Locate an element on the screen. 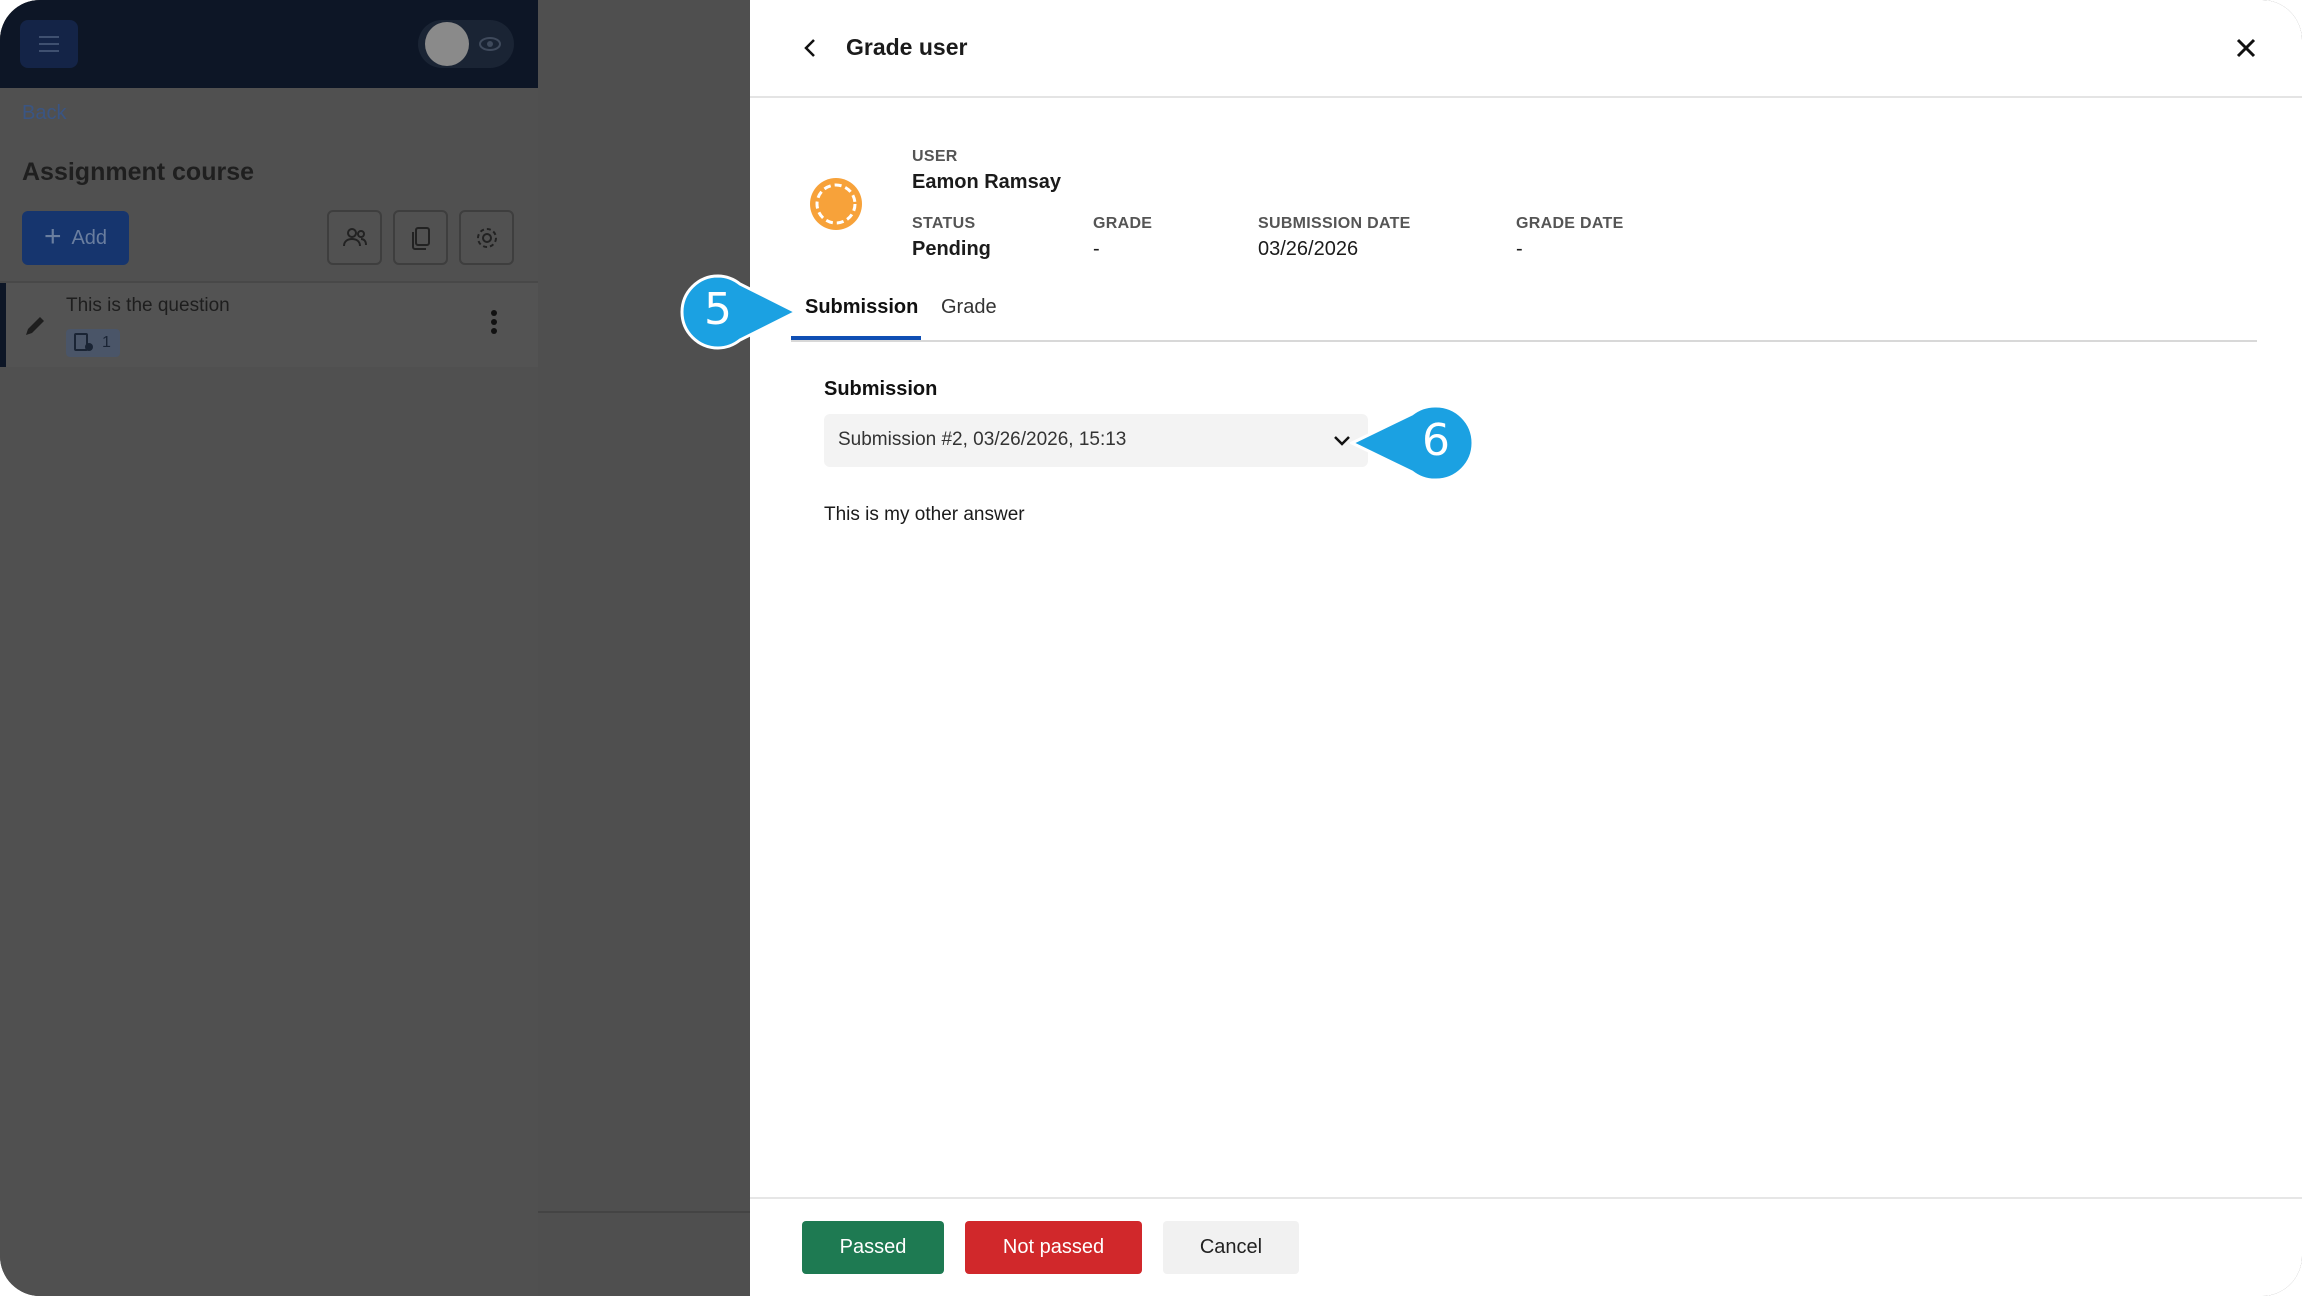  user-label: USER is located at coordinates (935, 156).